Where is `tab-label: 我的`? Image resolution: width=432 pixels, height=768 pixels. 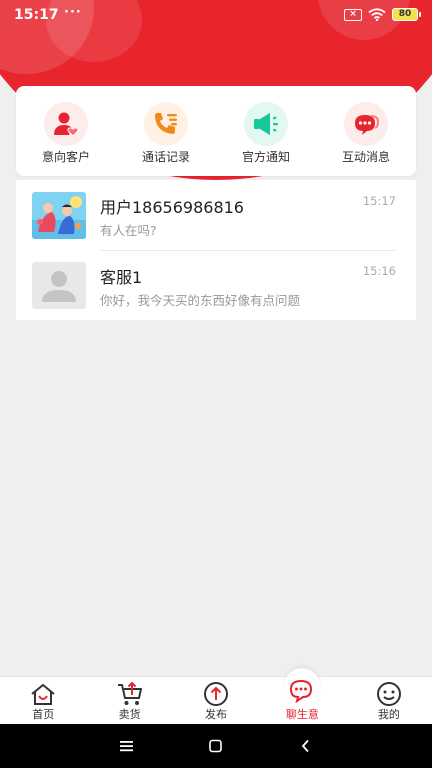 tab-label: 我的 is located at coordinates (388, 714).